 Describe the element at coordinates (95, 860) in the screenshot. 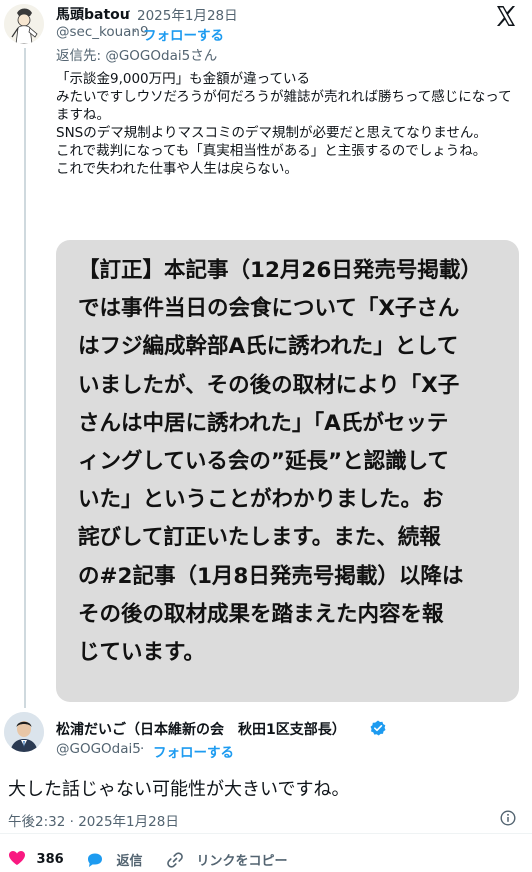

I see `reply-icon` at that location.